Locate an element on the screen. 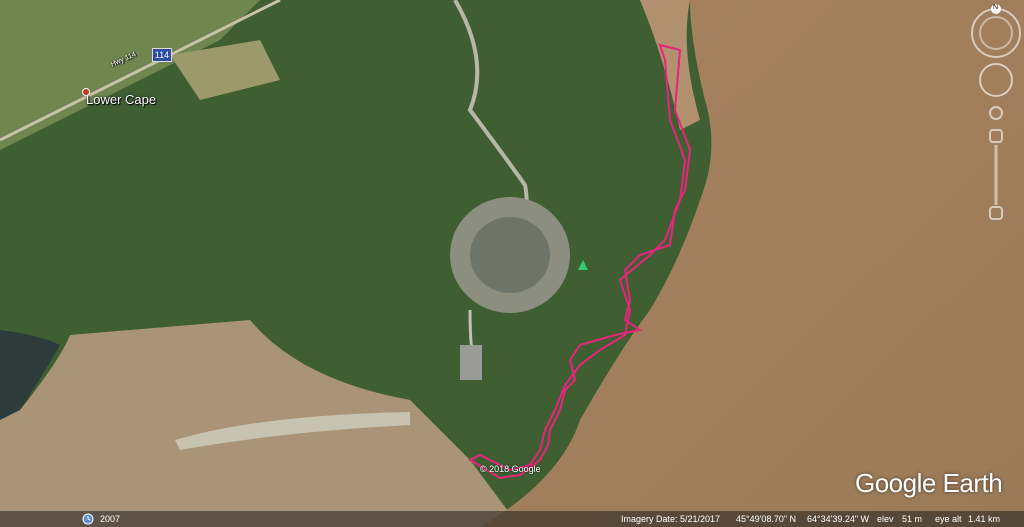 The image size is (1024, 527). north-label: N is located at coordinates (996, 7).